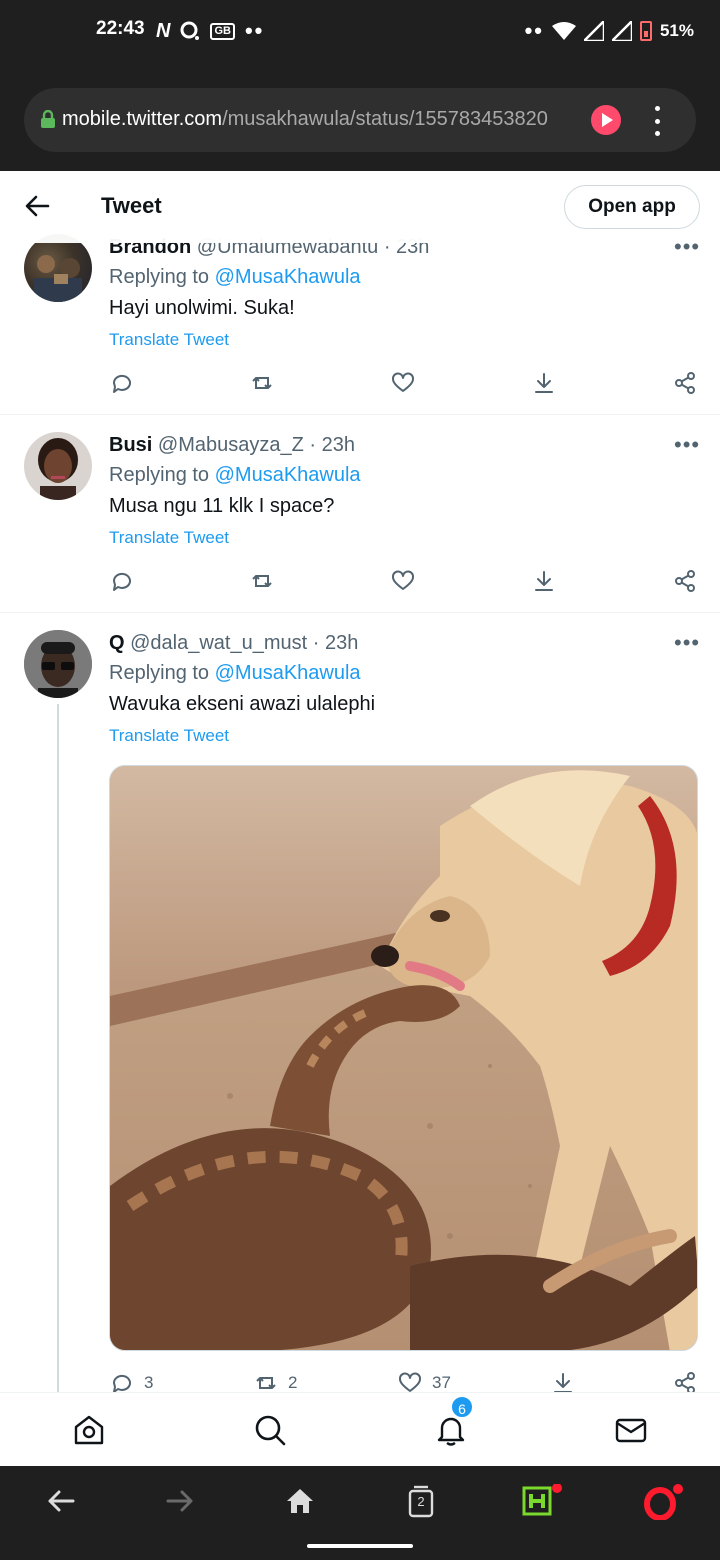 The image size is (720, 1560). Describe the element at coordinates (222, 31) in the screenshot. I see `gb-icon: GB` at that location.